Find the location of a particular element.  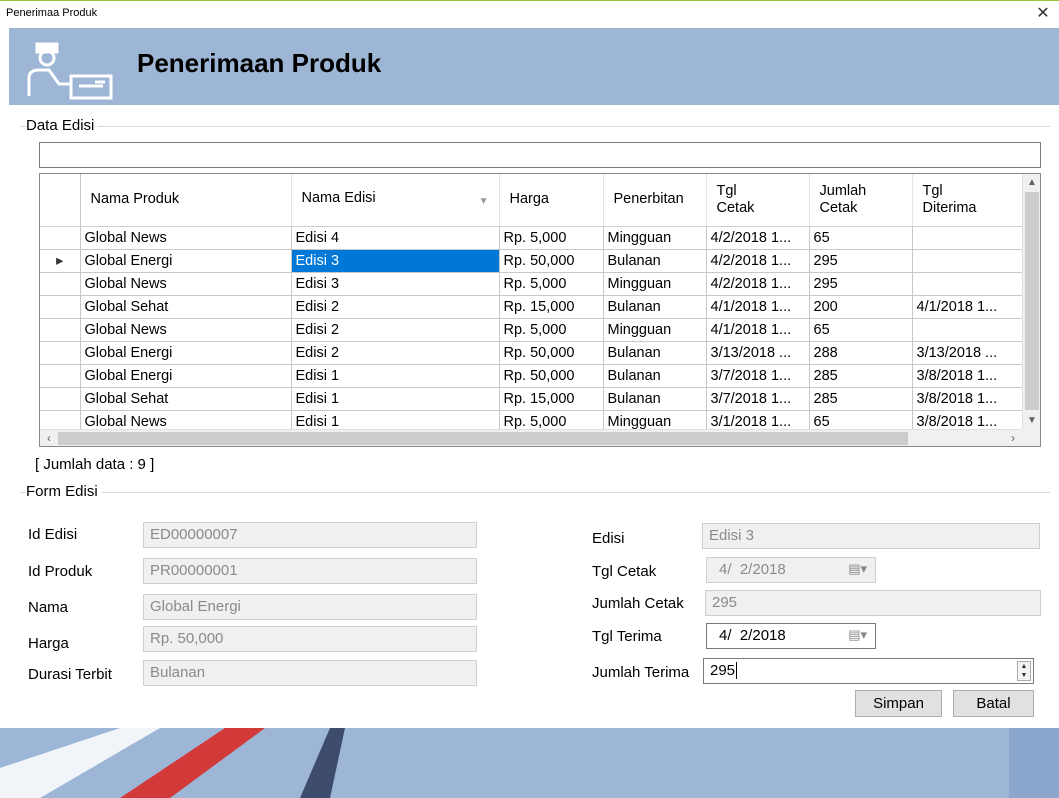

column-header-nama-edisi: Nama Edisi ▼ is located at coordinates (395, 200).